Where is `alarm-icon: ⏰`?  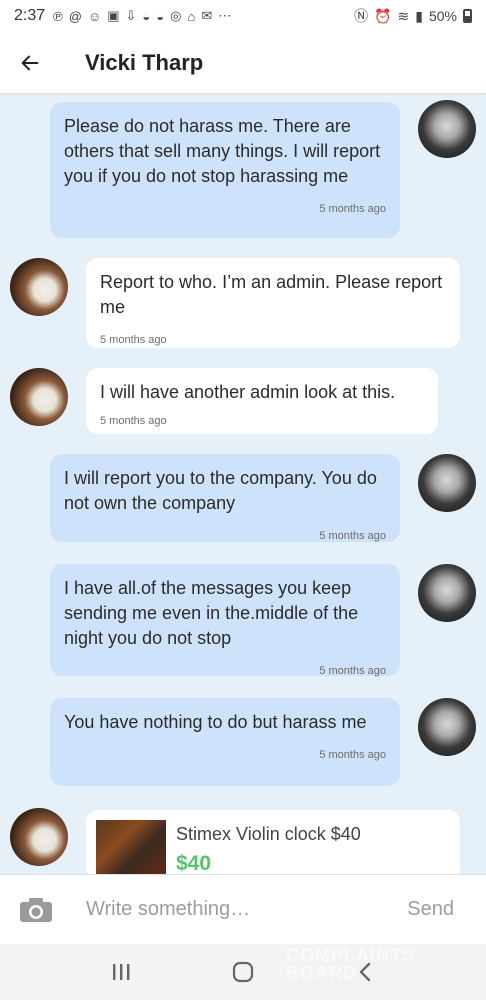 alarm-icon: ⏰ is located at coordinates (383, 15).